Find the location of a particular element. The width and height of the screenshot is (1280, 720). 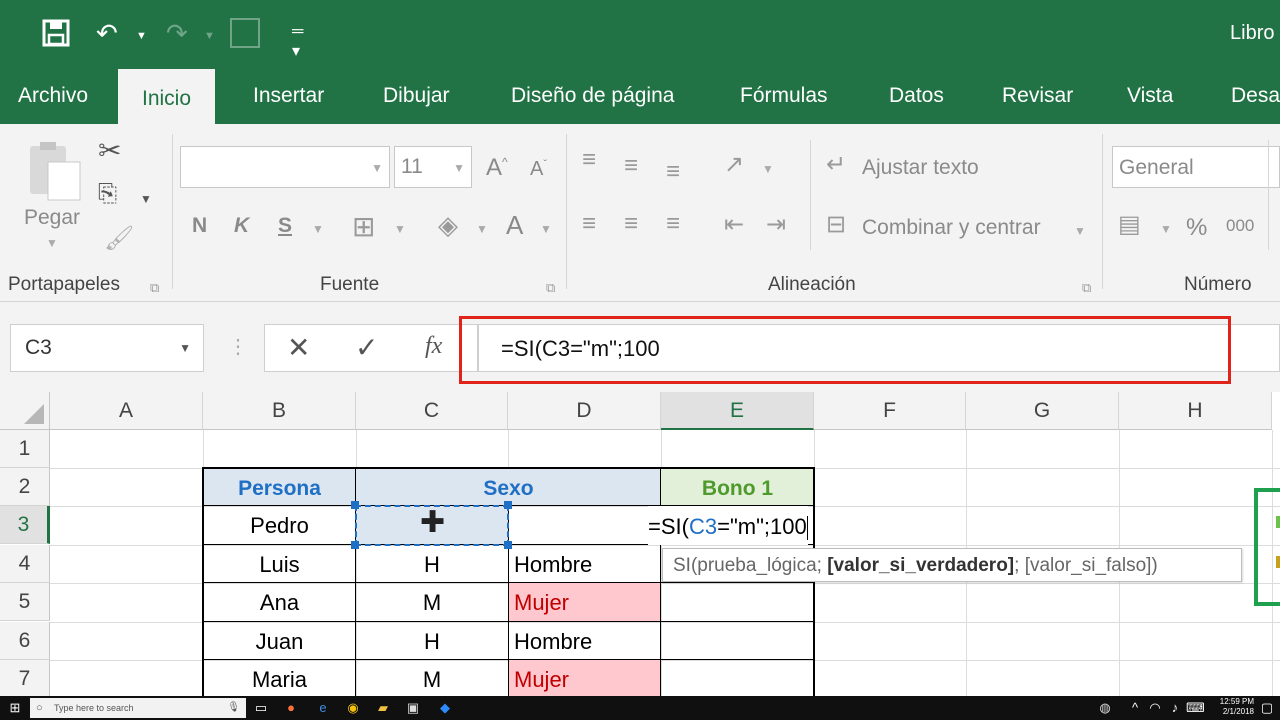

cut-icon: ✂ is located at coordinates (109, 150).